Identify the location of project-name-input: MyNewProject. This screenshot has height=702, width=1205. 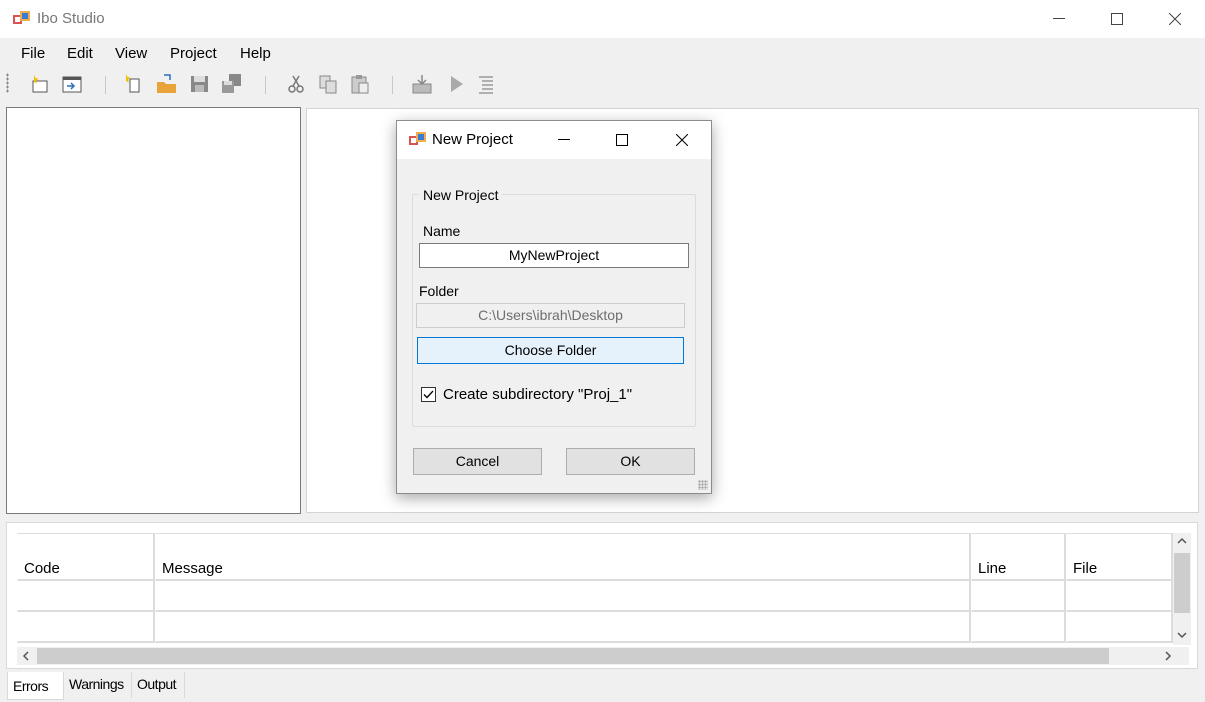
(554, 255).